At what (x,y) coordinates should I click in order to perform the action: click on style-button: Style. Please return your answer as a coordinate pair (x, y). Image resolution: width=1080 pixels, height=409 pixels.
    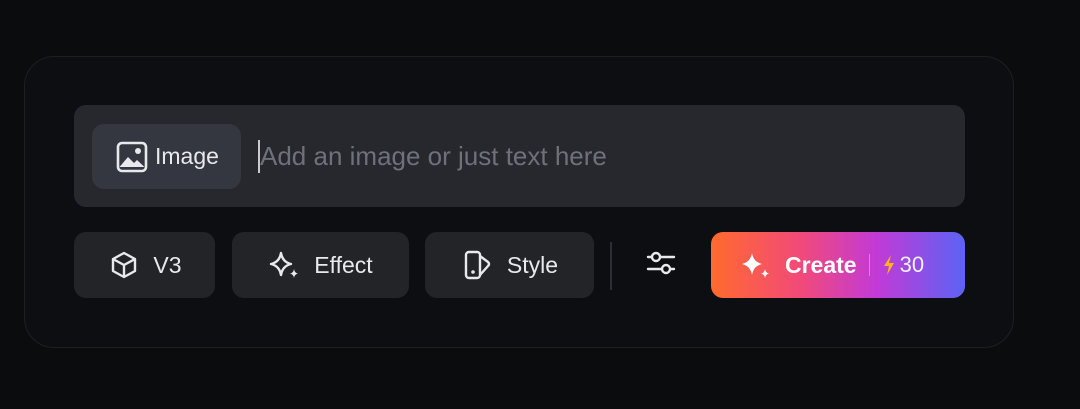
    Looking at the image, I should click on (509, 265).